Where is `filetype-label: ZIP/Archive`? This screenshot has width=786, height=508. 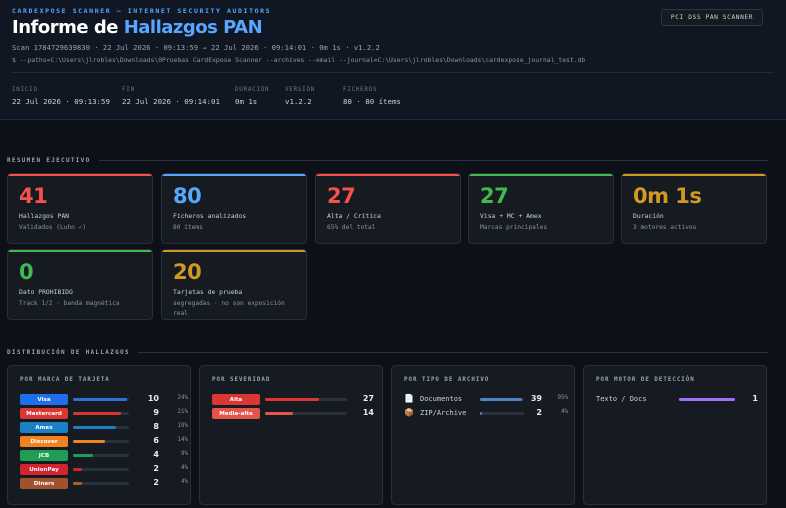
filetype-label: ZIP/Archive is located at coordinates (443, 413).